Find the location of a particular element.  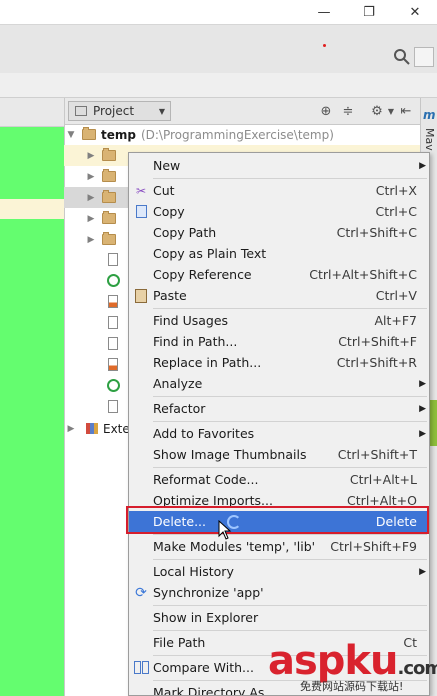

menu-item-shortcut: Ctrl+Shift+F9 is located at coordinates (373, 546).